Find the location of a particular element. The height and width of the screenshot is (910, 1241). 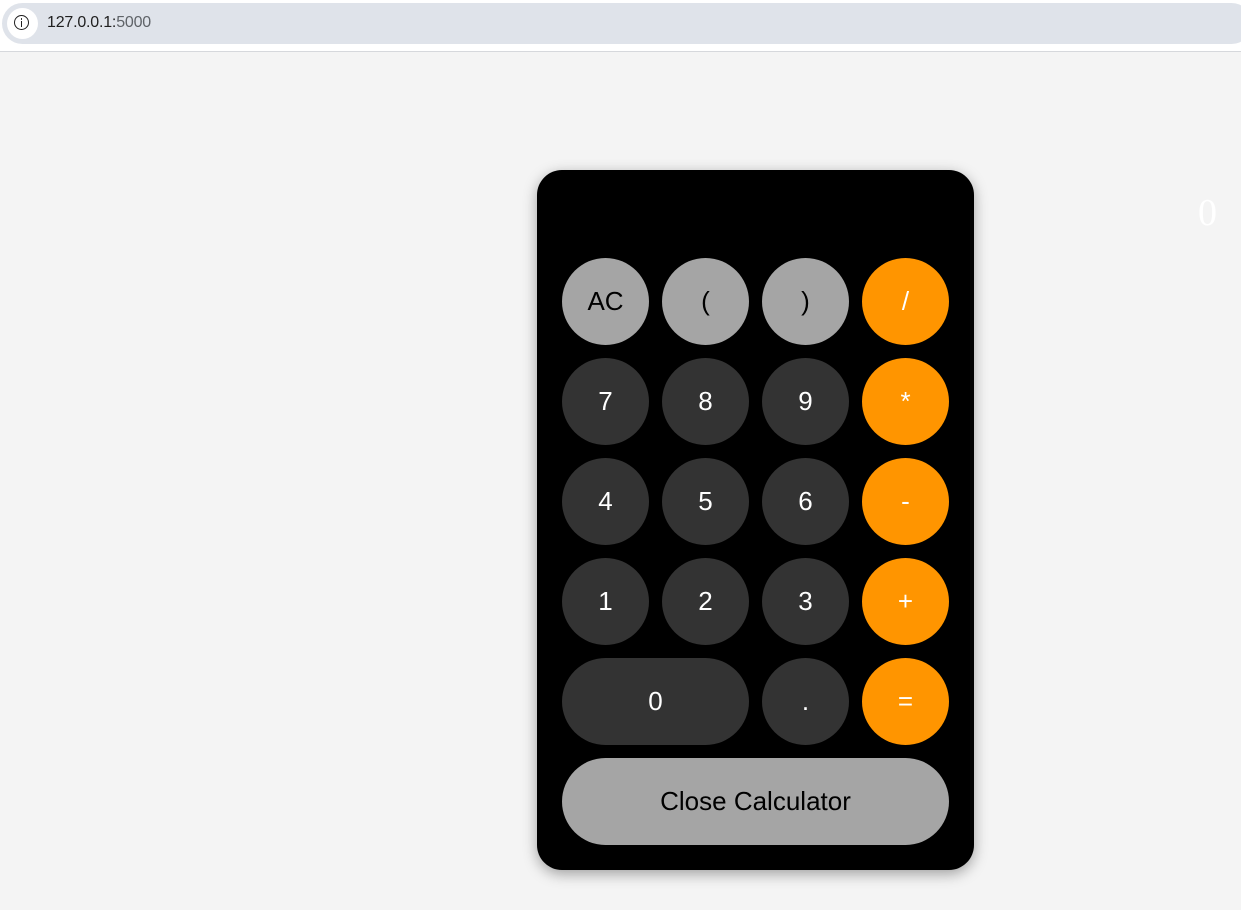

digit-4-button: 4 is located at coordinates (605, 501).